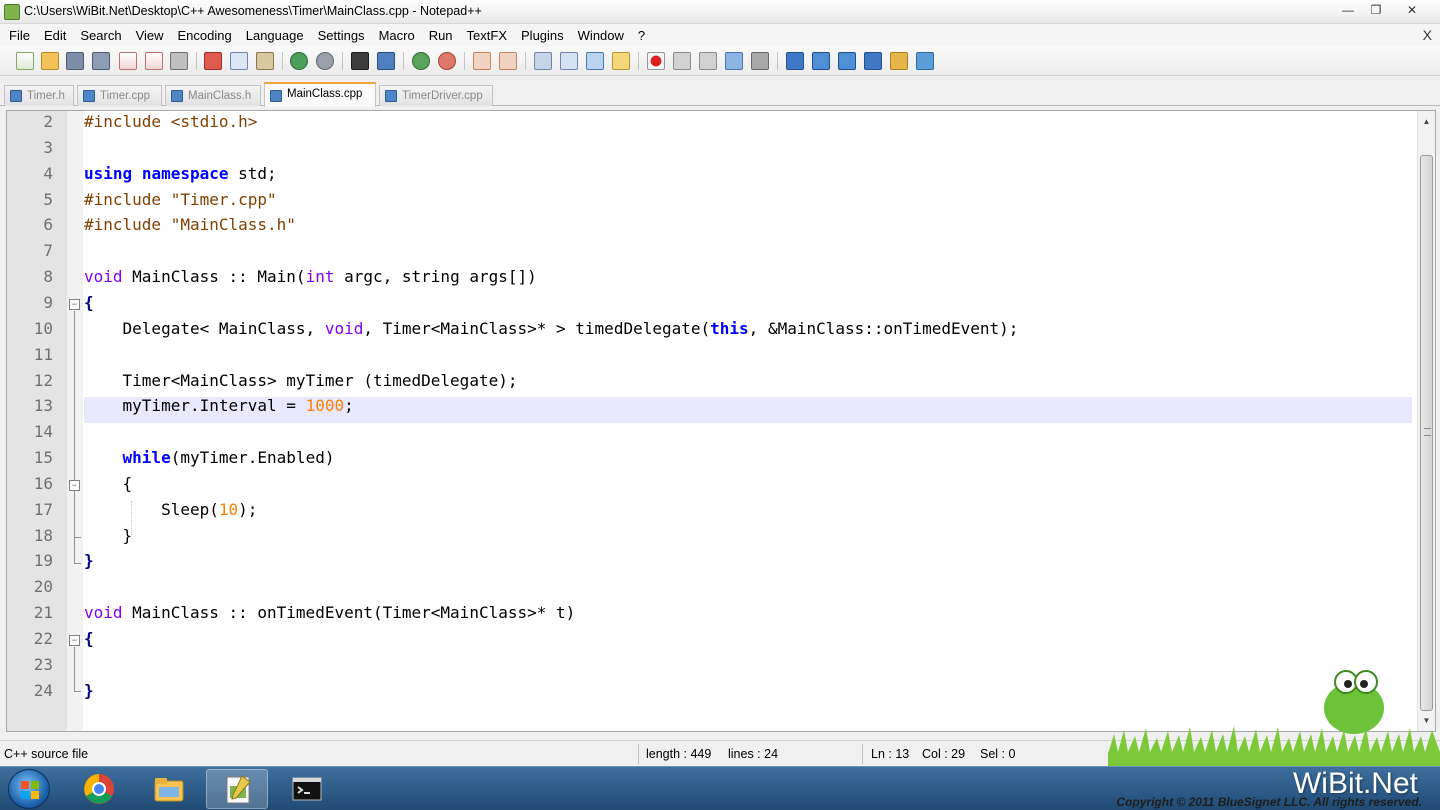 The height and width of the screenshot is (810, 1440). I want to click on zoom-out-icon, so click(447, 61).